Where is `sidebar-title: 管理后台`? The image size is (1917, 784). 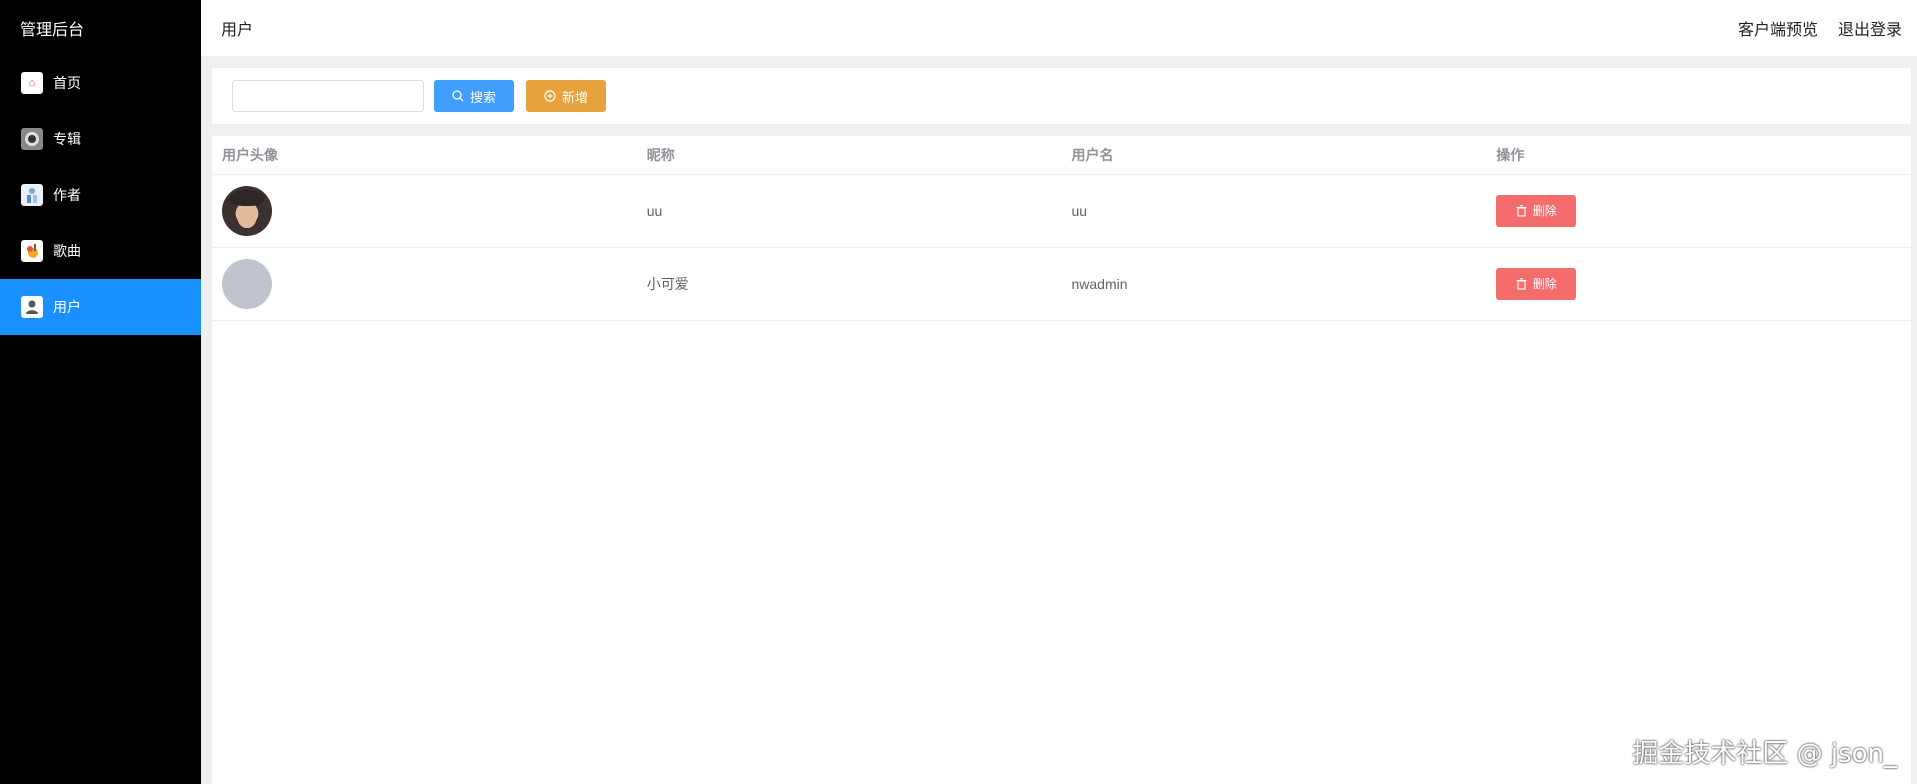
sidebar-title: 管理后台 is located at coordinates (52, 30).